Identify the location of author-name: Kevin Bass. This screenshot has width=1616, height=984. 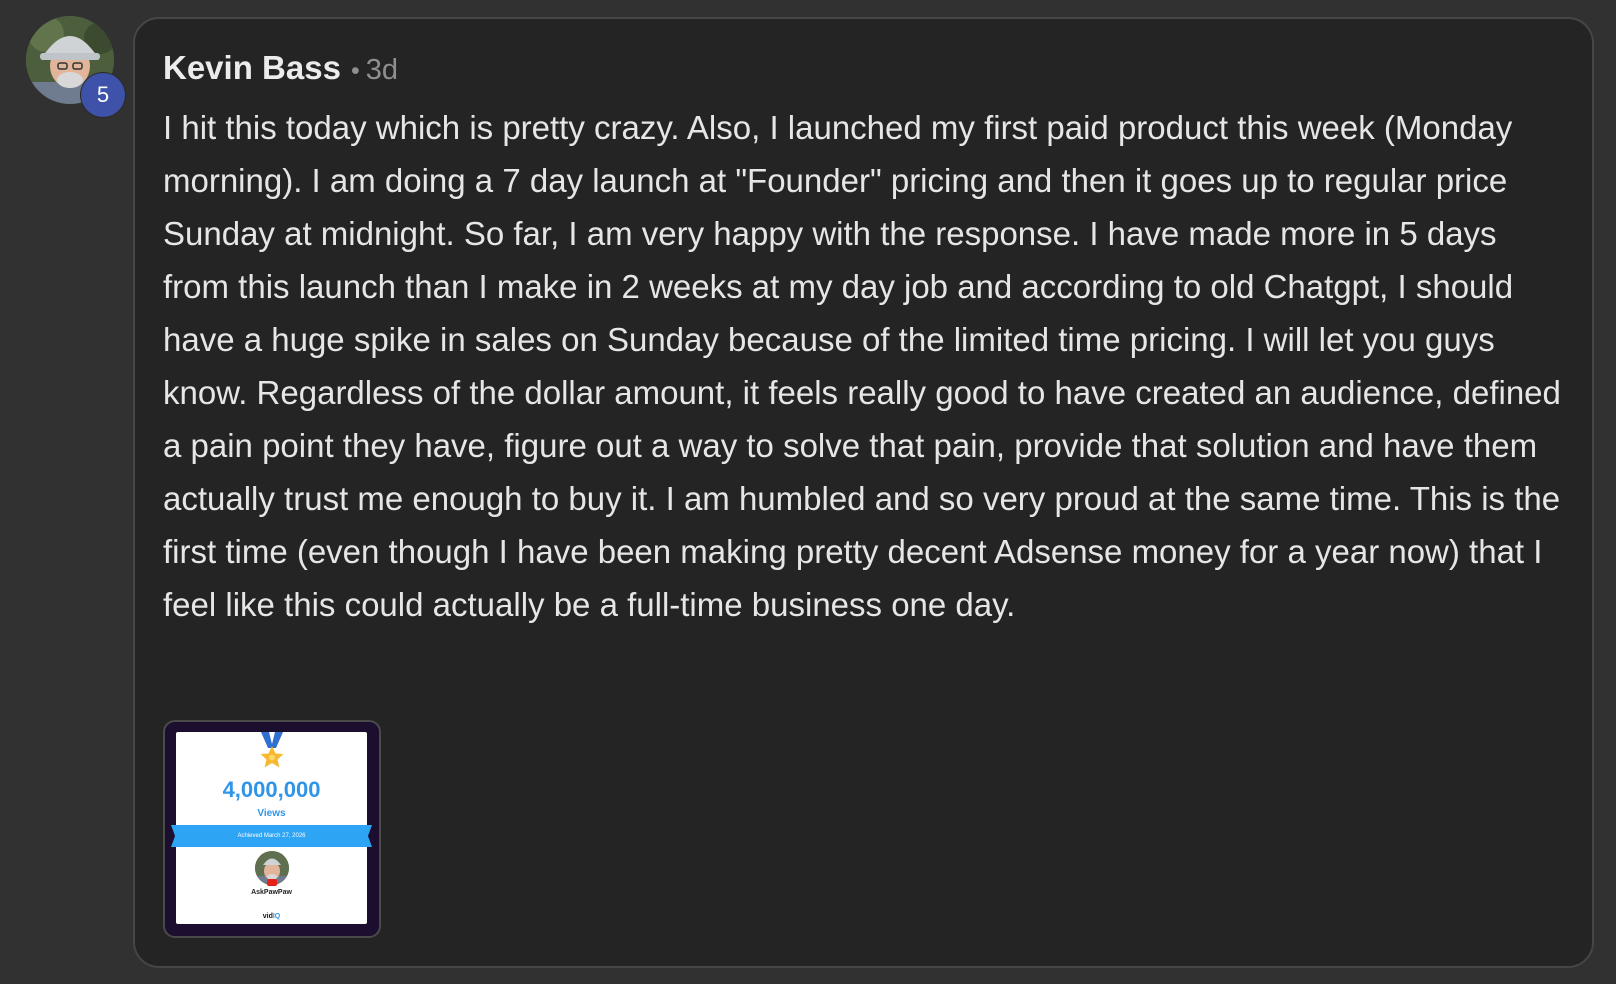
(252, 68).